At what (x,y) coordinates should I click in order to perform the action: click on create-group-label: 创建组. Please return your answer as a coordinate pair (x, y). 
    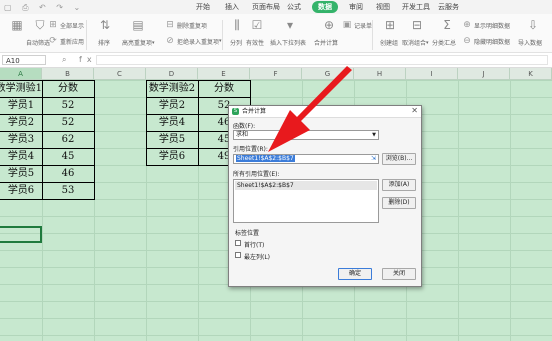
    Looking at the image, I should click on (389, 43).